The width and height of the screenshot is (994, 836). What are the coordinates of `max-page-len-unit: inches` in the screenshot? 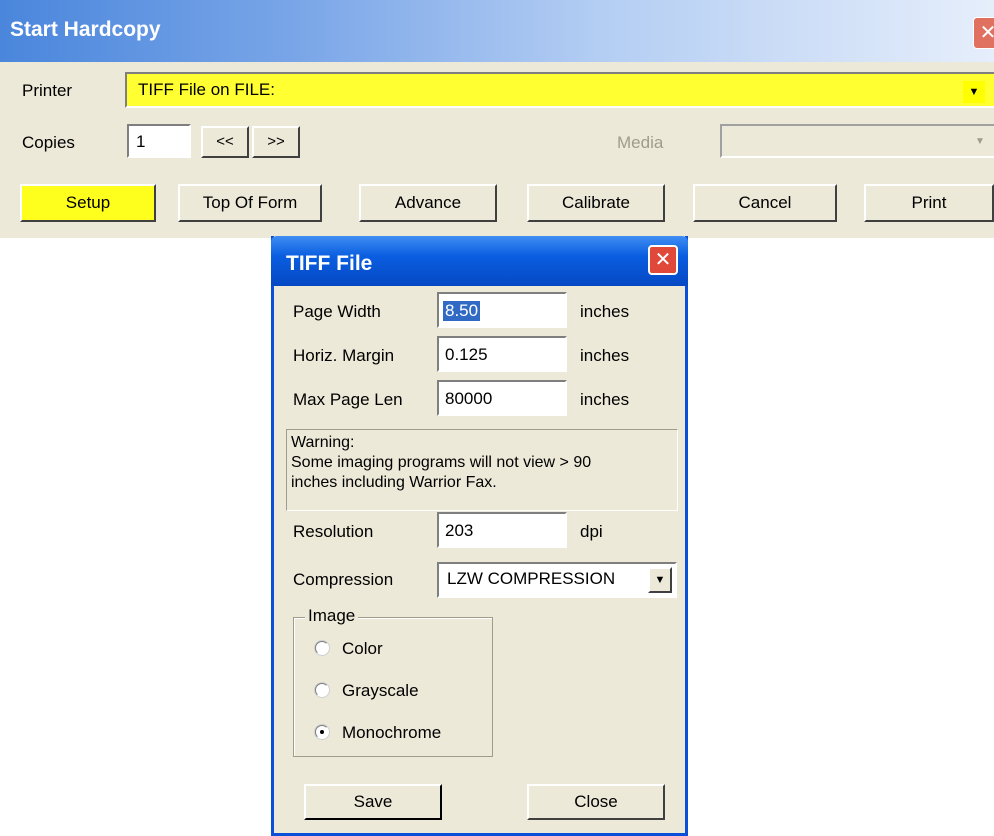 It's located at (605, 399).